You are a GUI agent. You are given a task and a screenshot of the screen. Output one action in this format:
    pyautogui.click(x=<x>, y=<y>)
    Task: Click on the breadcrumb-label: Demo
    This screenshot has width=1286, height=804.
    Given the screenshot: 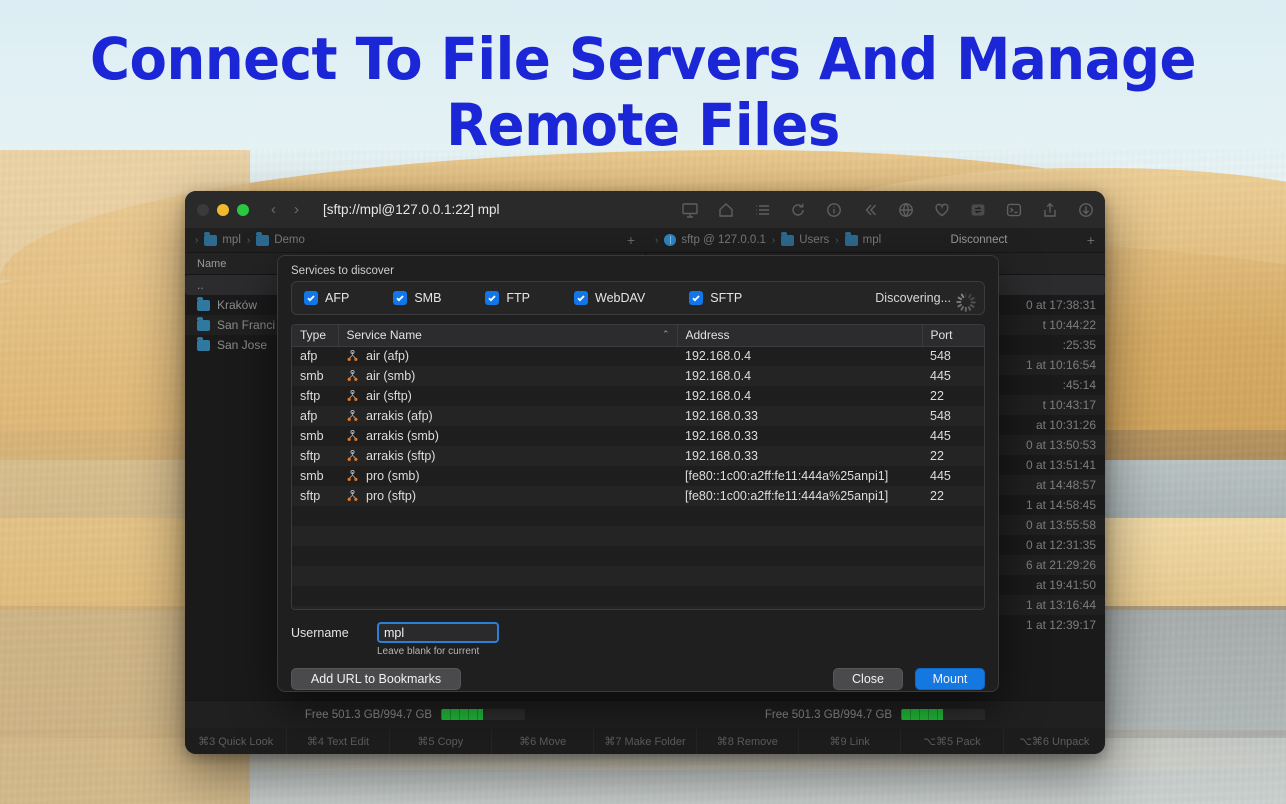 What is the action you would take?
    pyautogui.click(x=289, y=240)
    